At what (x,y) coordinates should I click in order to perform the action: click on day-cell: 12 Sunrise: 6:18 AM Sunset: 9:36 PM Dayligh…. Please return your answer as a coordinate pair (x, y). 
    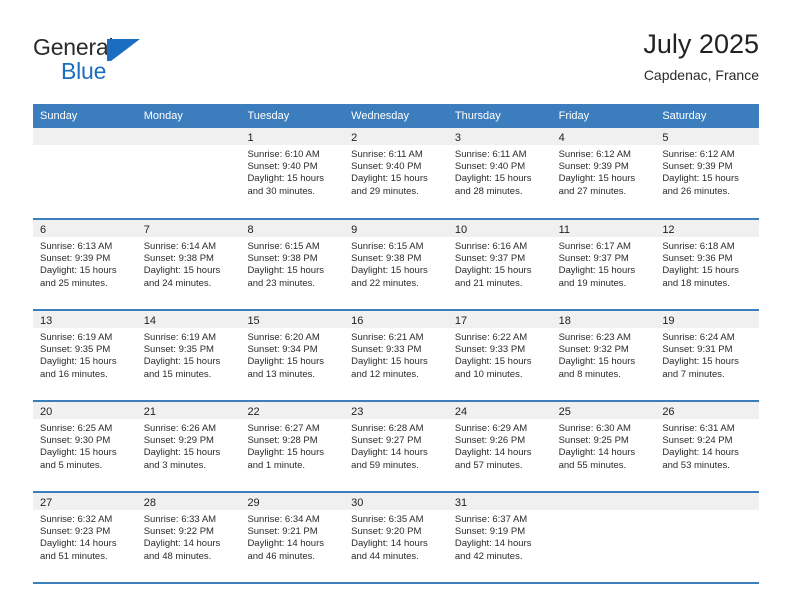
    Looking at the image, I should click on (707, 264).